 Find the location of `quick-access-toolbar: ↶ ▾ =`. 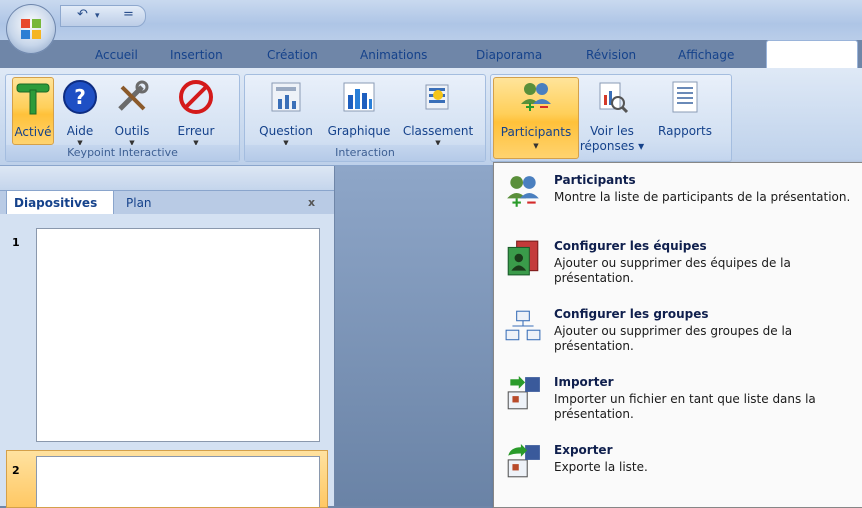

quick-access-toolbar: ↶ ▾ = is located at coordinates (103, 16).